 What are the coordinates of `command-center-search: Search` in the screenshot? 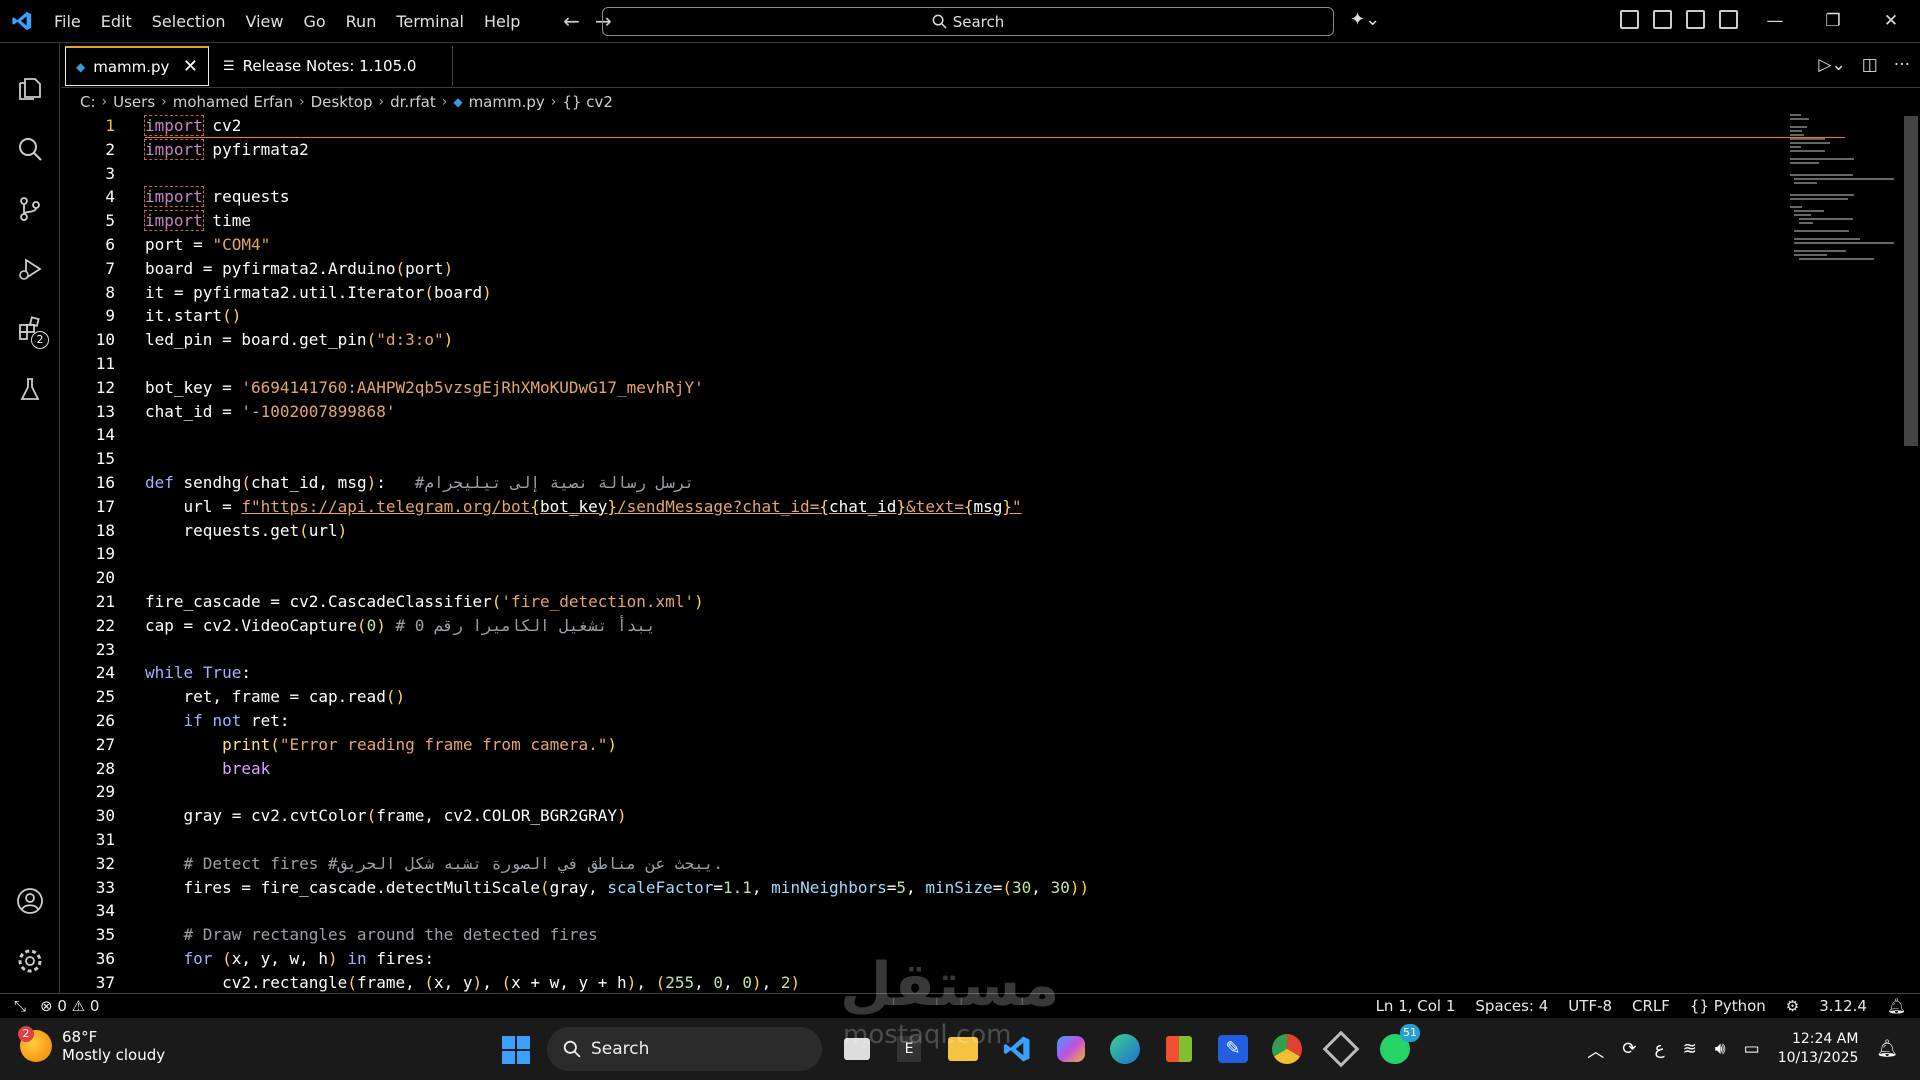 It's located at (968, 21).